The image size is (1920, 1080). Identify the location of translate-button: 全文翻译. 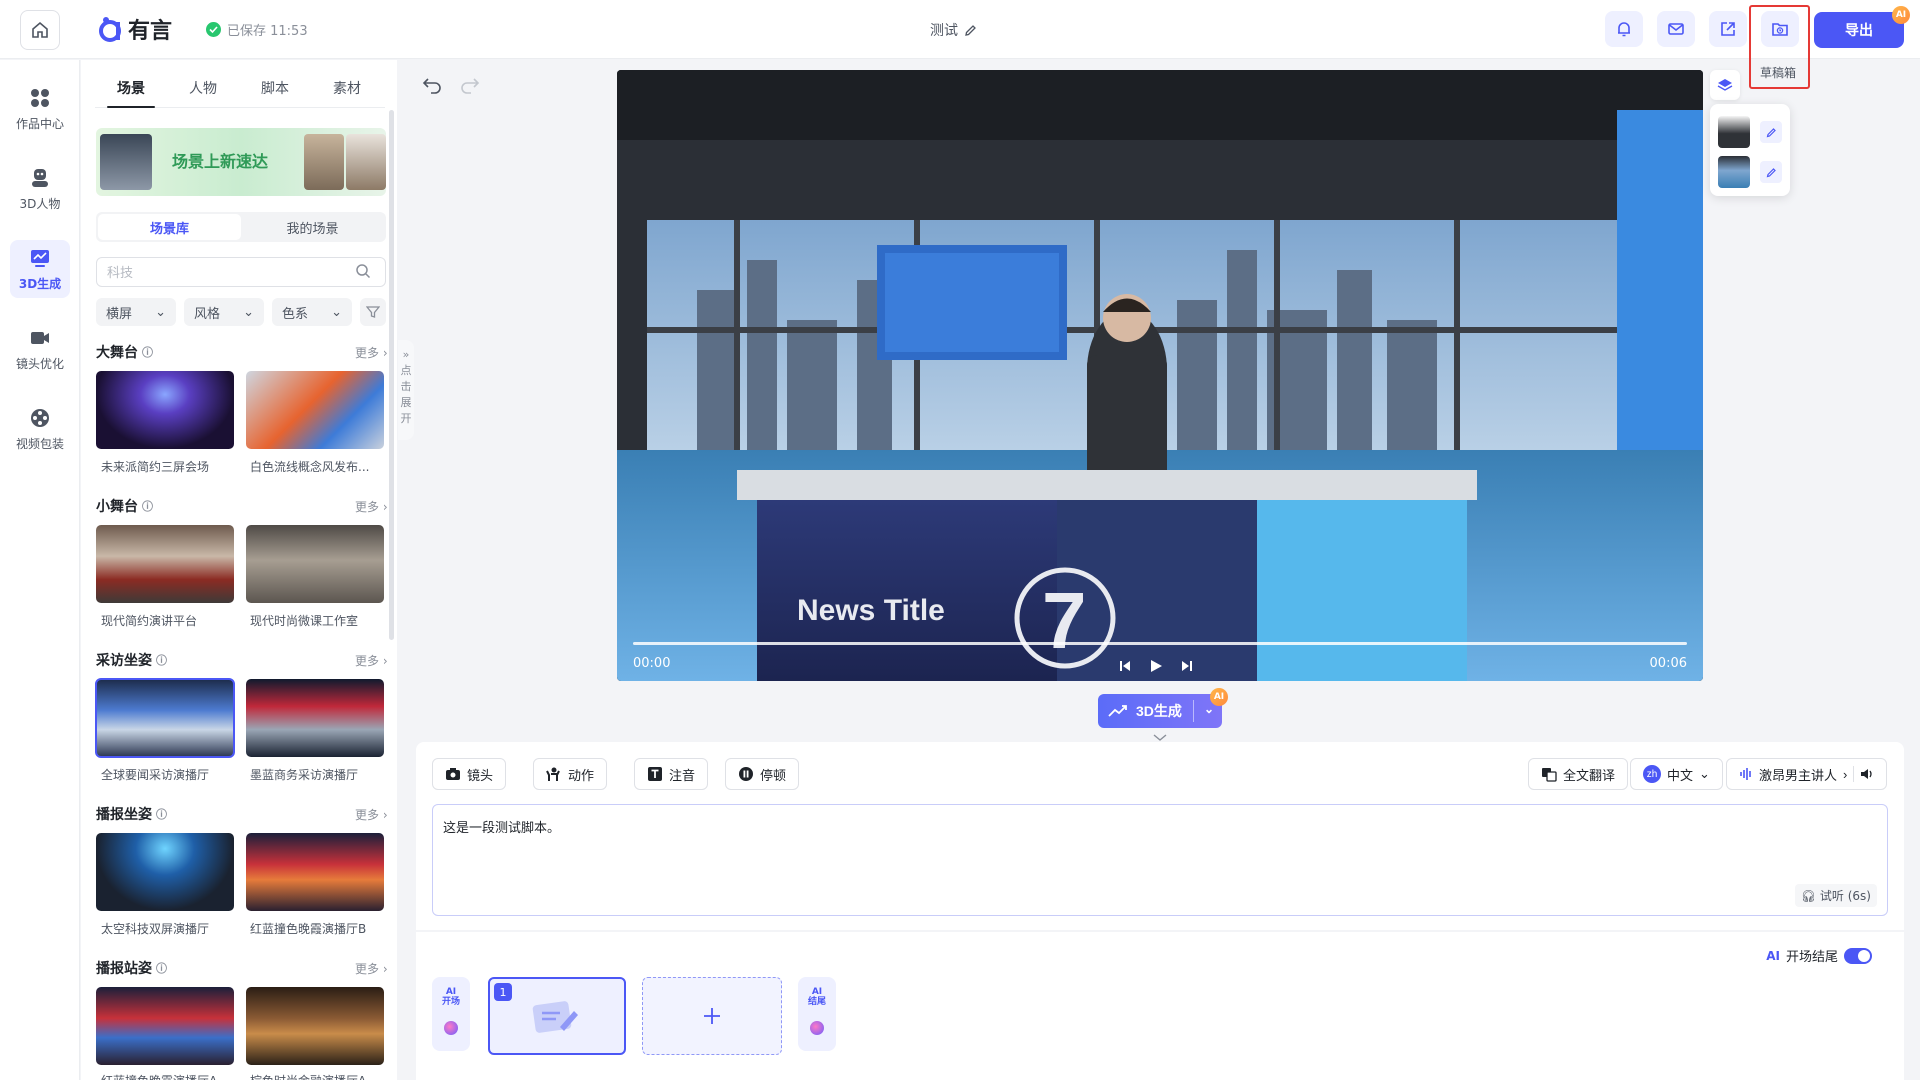
(1578, 774).